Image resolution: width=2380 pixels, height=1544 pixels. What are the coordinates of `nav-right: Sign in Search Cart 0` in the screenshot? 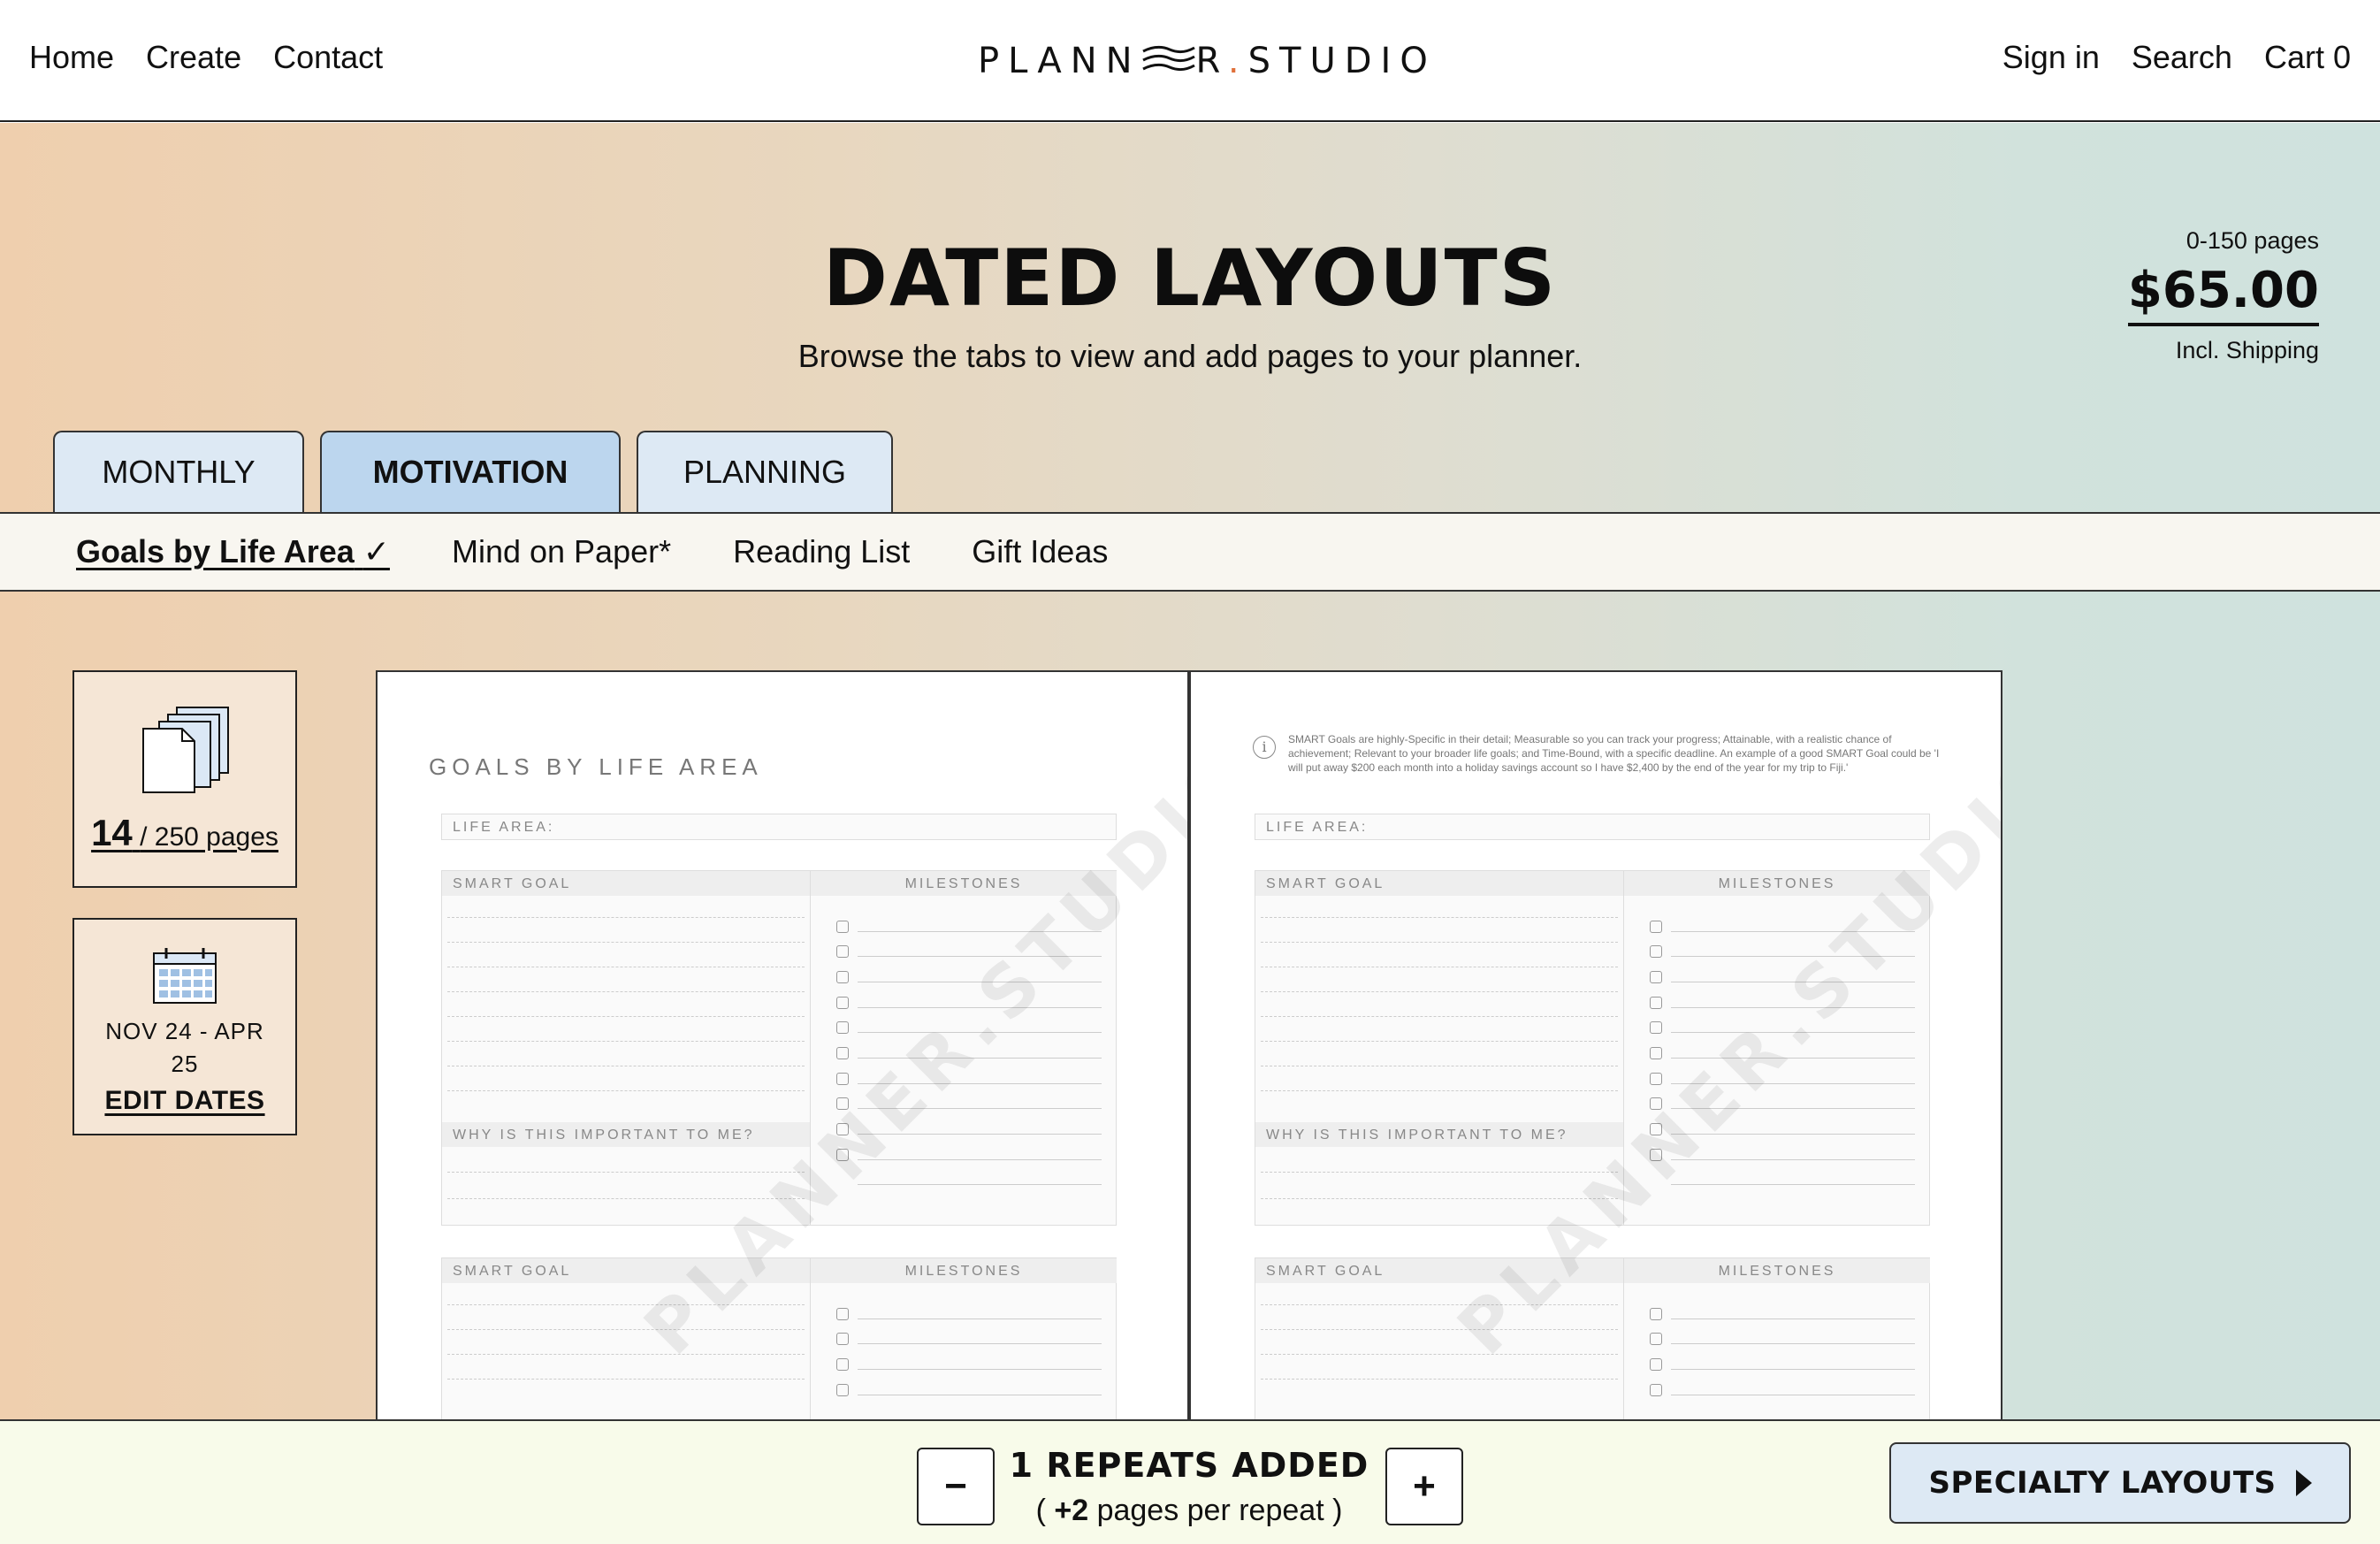 It's located at (2176, 57).